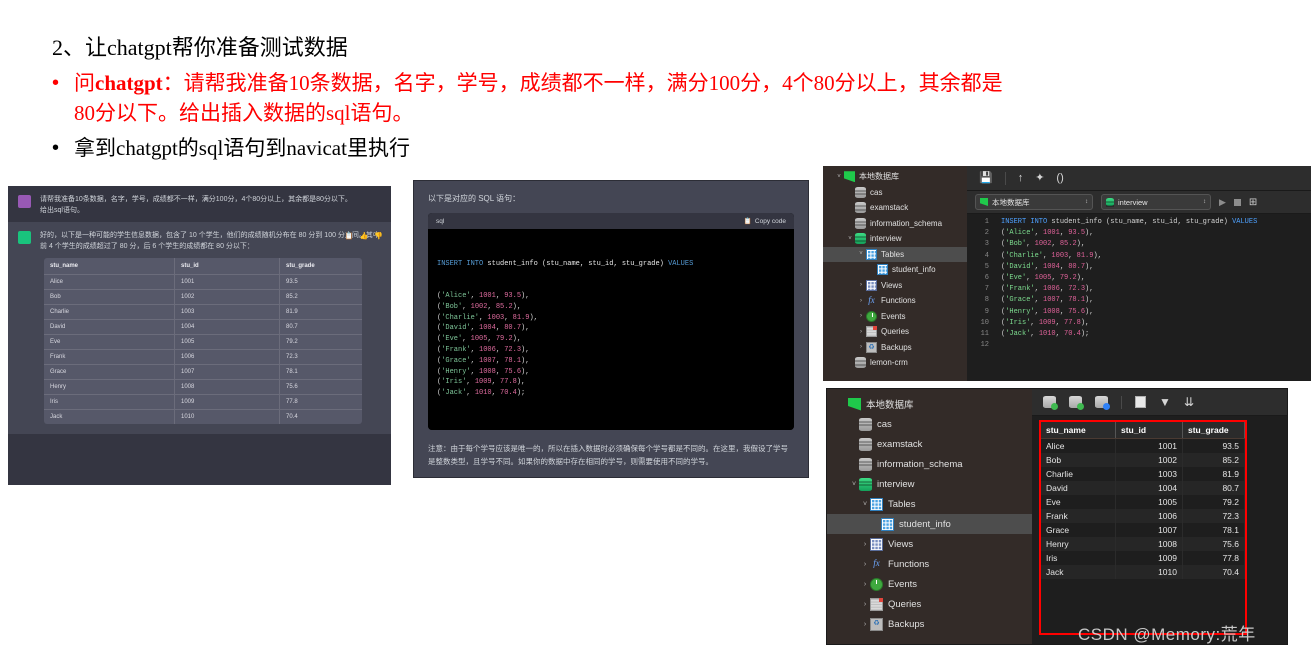 The height and width of the screenshot is (656, 1311). I want to click on connection-info-icon, so click(1102, 403).